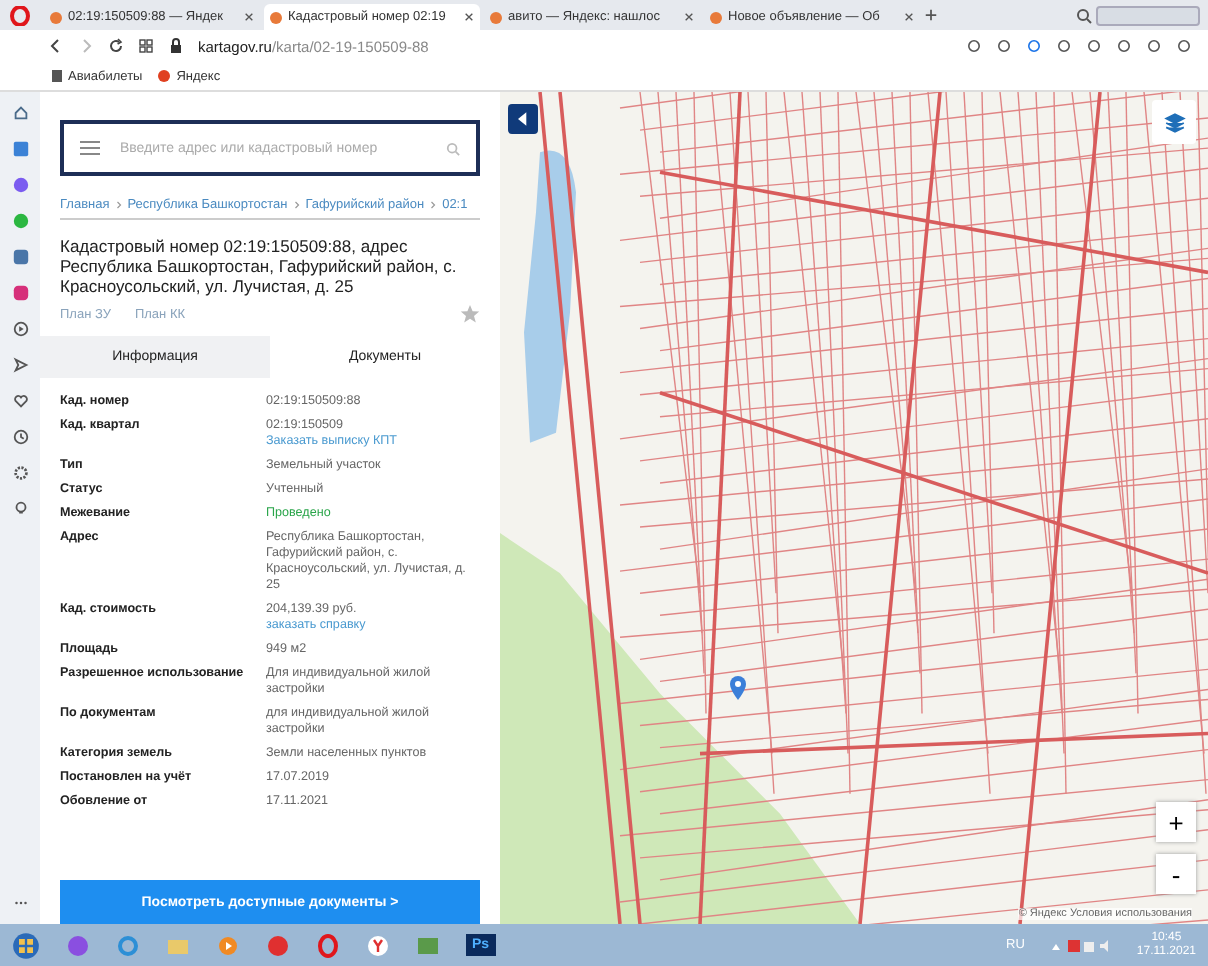  I want to click on layers-button, so click(1174, 122).